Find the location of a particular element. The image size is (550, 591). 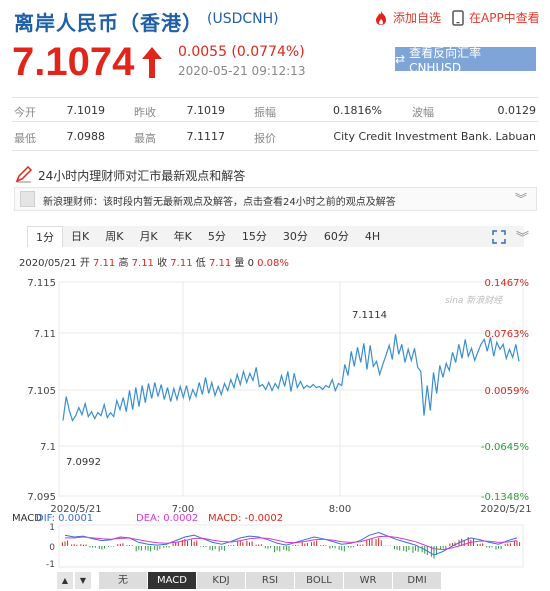

pencil-icon is located at coordinates (24, 174).